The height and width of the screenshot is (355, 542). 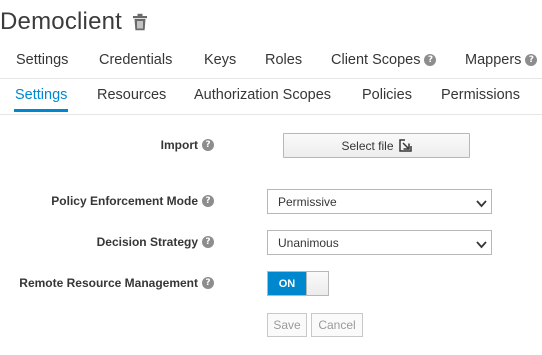 I want to click on decision-strategy-label: Decision Strategy?, so click(x=155, y=242).